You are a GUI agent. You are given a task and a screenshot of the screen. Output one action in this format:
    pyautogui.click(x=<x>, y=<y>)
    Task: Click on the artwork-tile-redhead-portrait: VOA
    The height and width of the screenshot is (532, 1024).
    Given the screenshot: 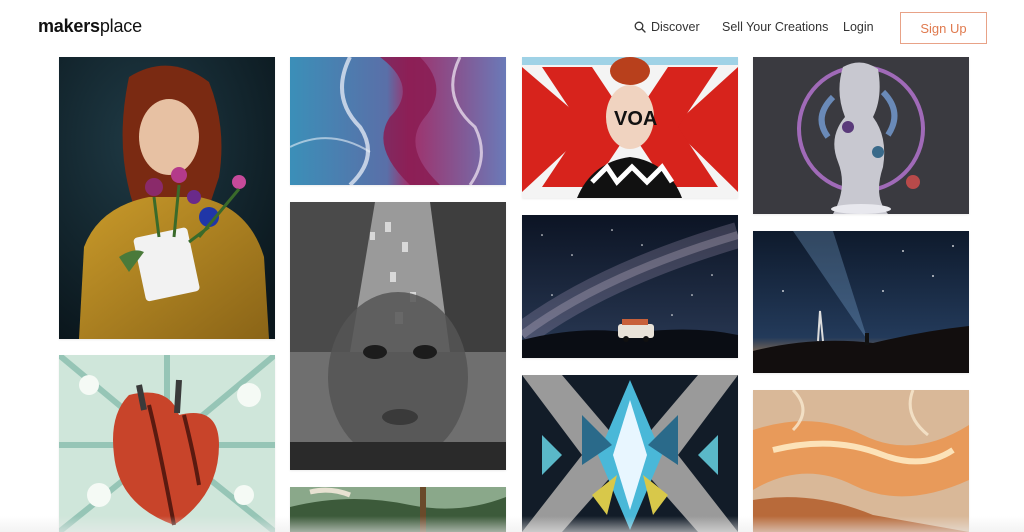 What is the action you would take?
    pyautogui.click(x=630, y=127)
    